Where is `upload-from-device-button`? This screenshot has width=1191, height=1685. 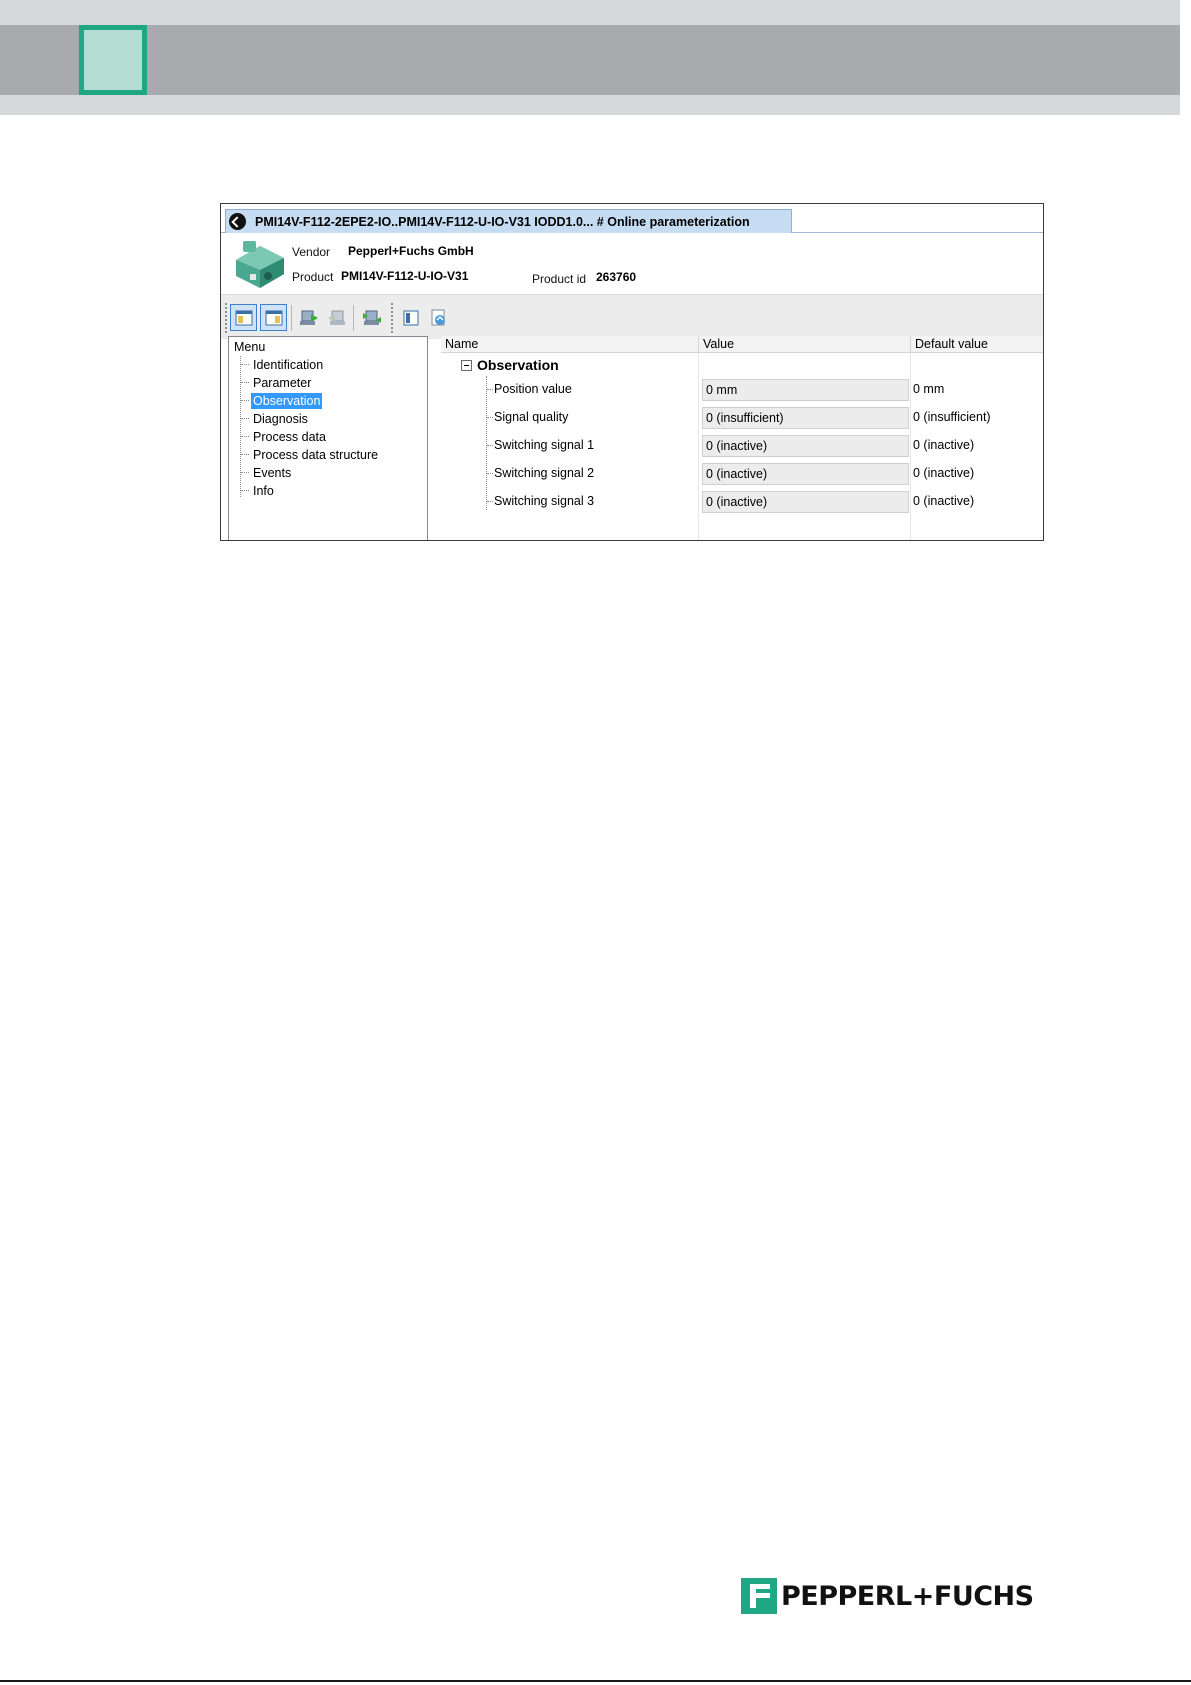
upload-from-device-button is located at coordinates (336, 317).